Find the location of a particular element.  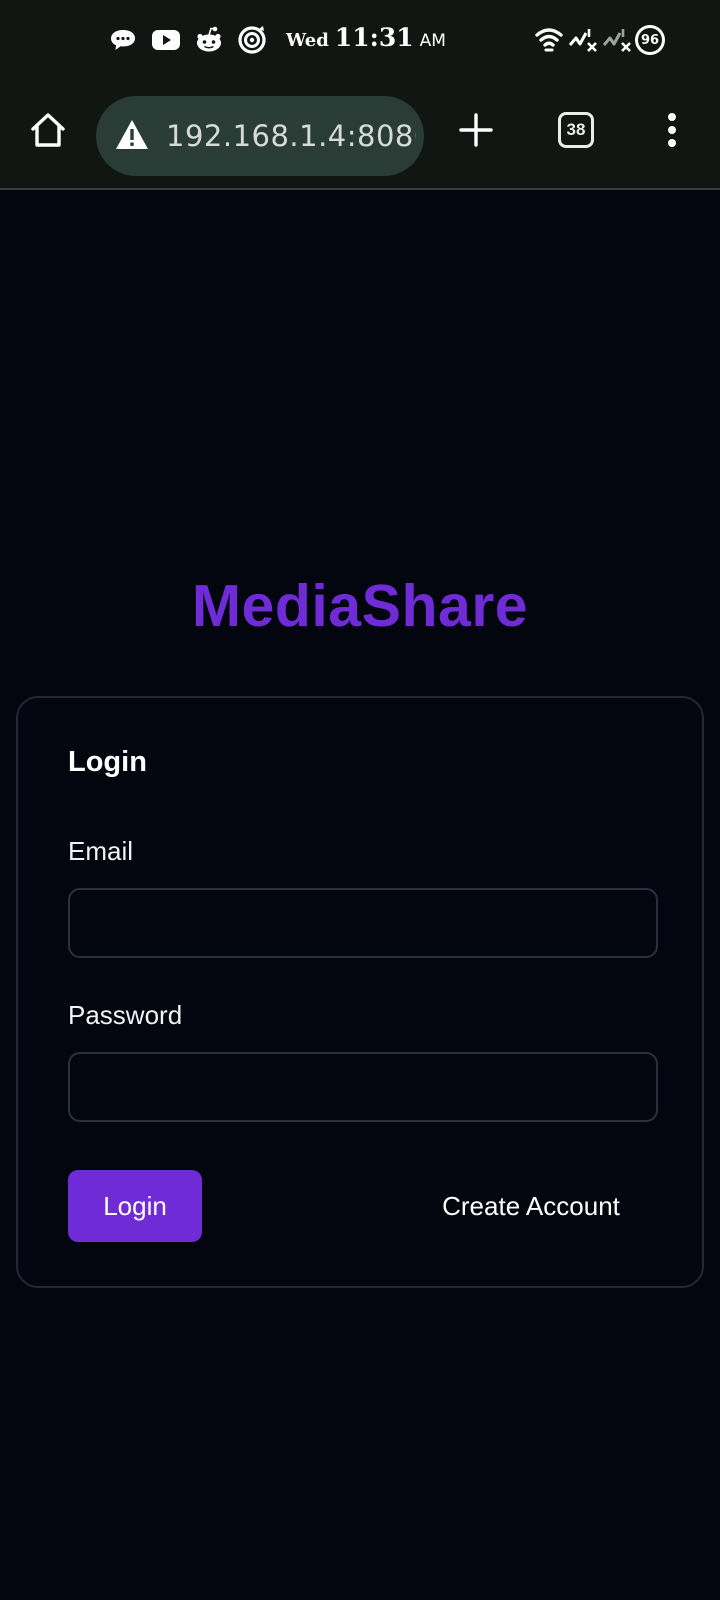

email-label: Email is located at coordinates (101, 851).